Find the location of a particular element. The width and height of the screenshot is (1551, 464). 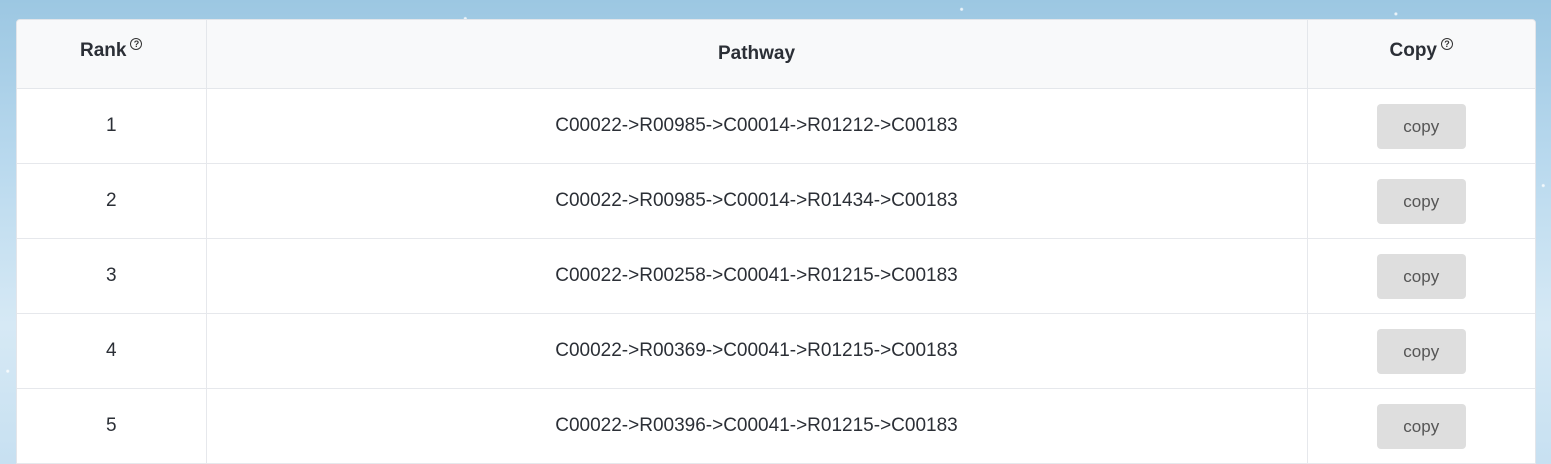

copy-column-header: Copy ? is located at coordinates (1421, 54).